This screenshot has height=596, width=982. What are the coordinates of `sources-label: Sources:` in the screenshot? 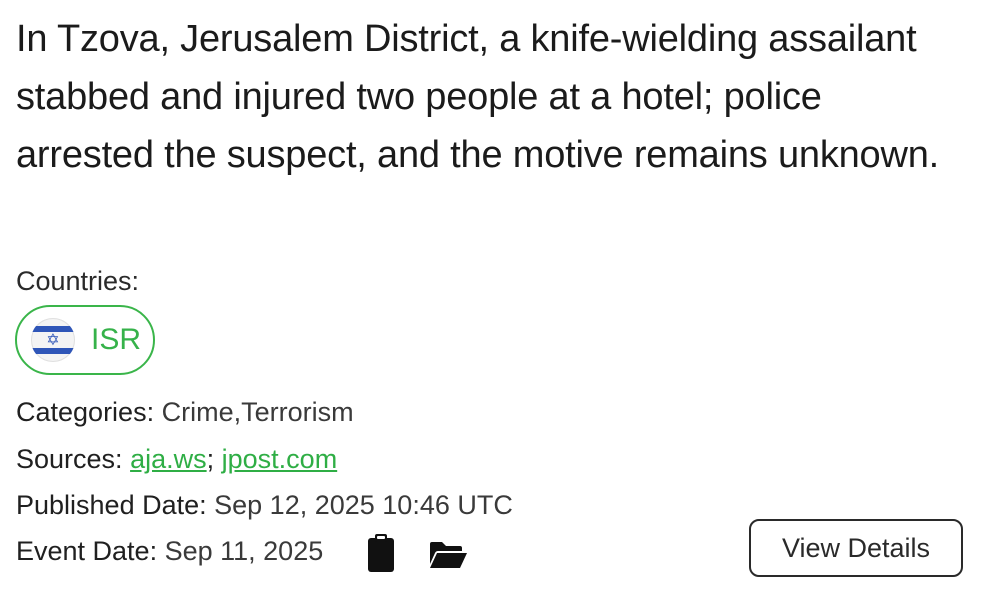 It's located at (69, 459).